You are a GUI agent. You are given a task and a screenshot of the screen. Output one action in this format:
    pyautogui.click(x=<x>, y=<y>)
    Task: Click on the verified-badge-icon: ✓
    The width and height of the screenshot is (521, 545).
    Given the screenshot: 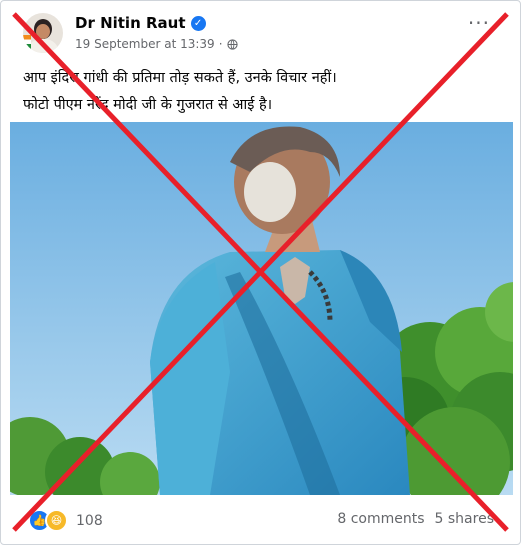 What is the action you would take?
    pyautogui.click(x=198, y=23)
    